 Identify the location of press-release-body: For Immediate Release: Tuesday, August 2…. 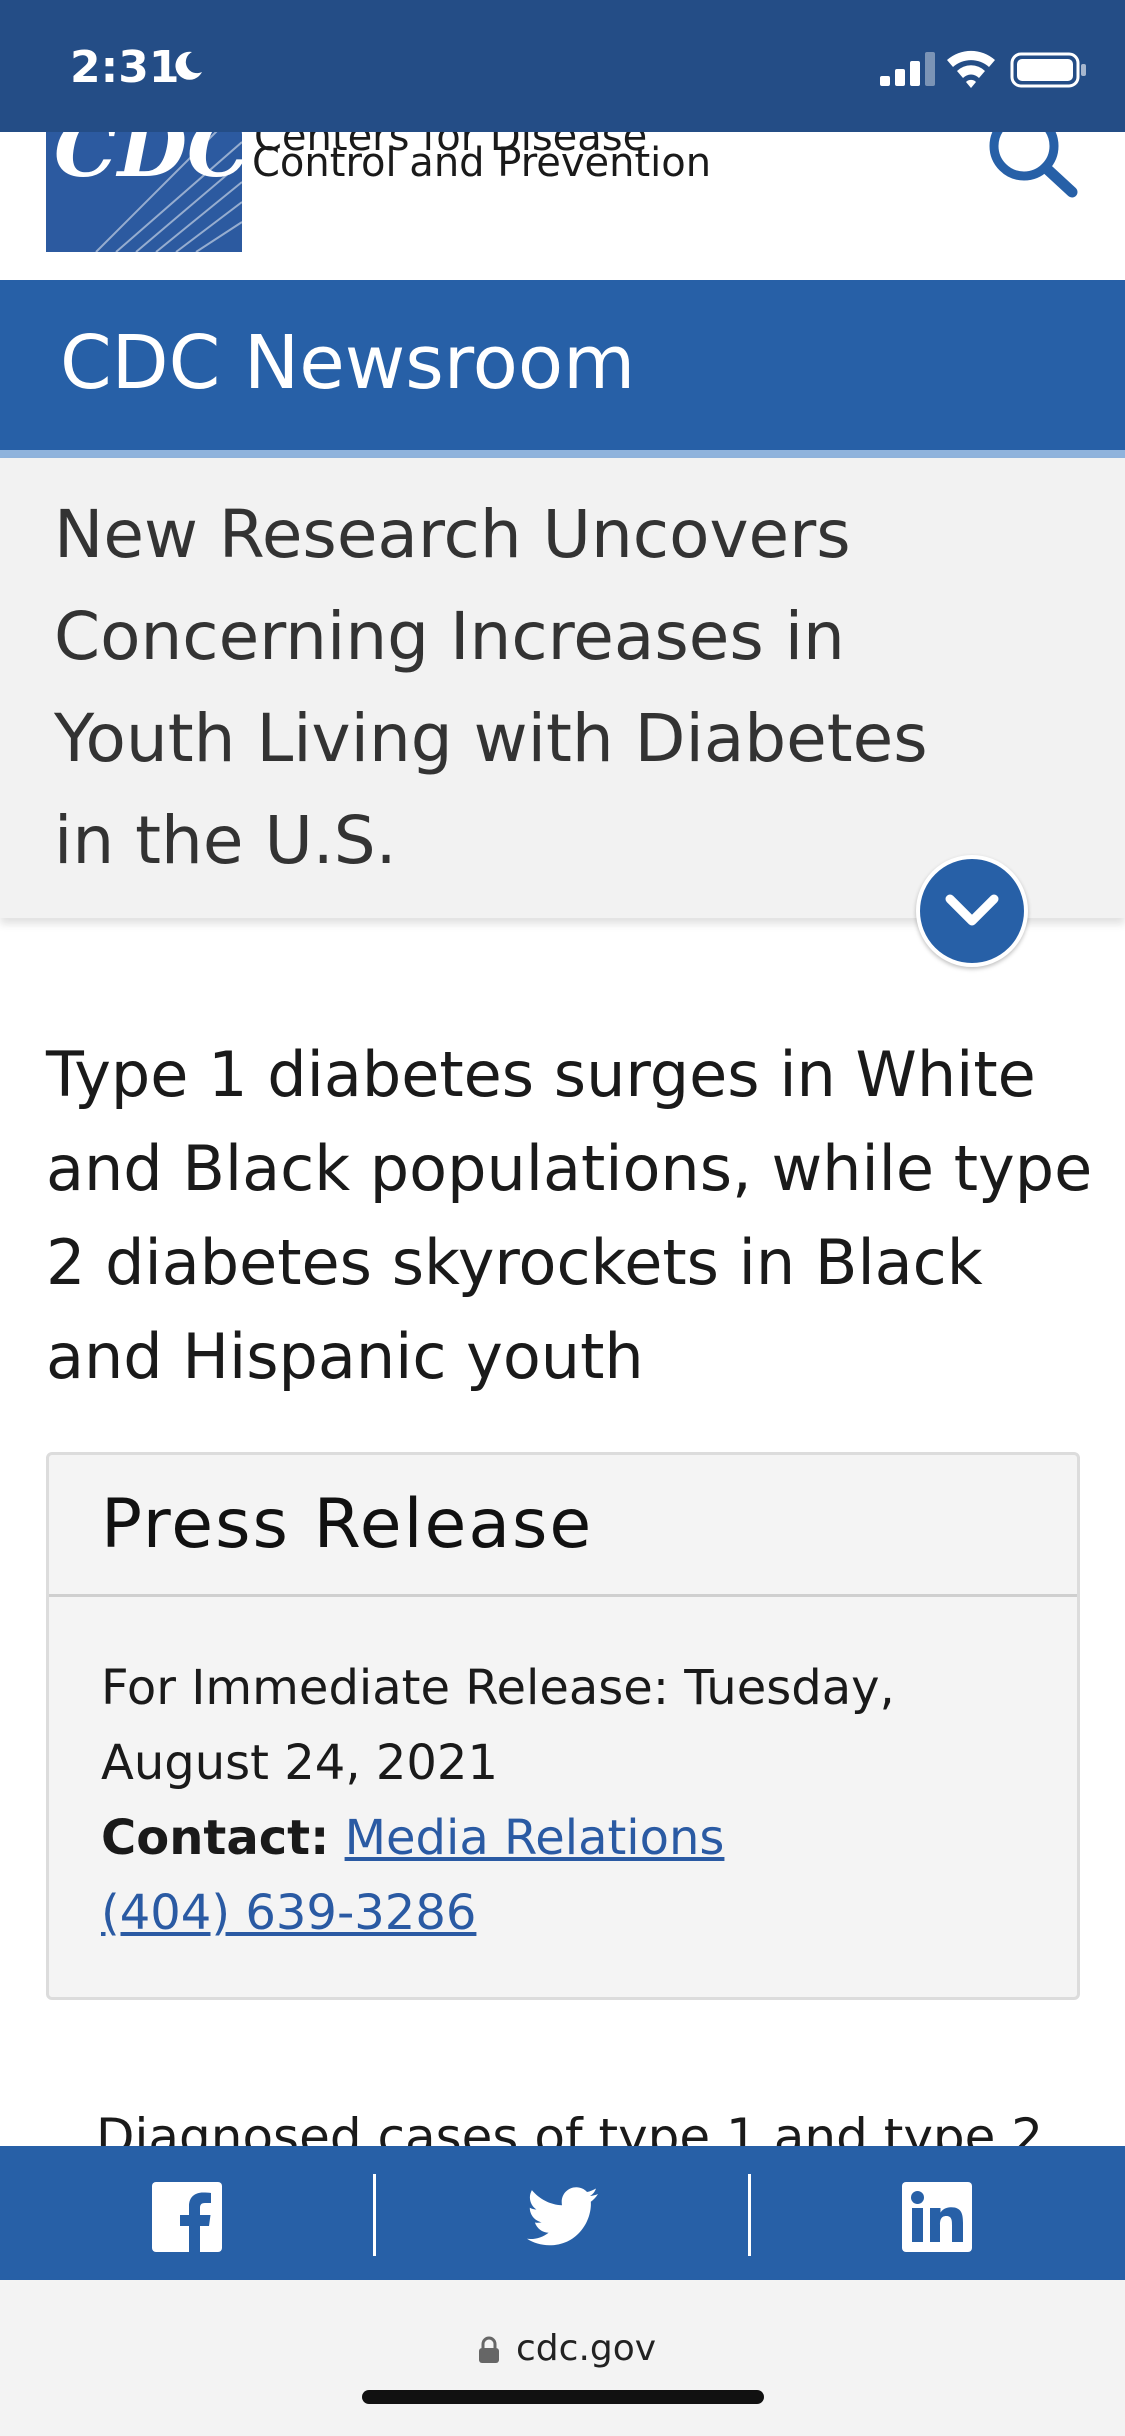
(571, 1801).